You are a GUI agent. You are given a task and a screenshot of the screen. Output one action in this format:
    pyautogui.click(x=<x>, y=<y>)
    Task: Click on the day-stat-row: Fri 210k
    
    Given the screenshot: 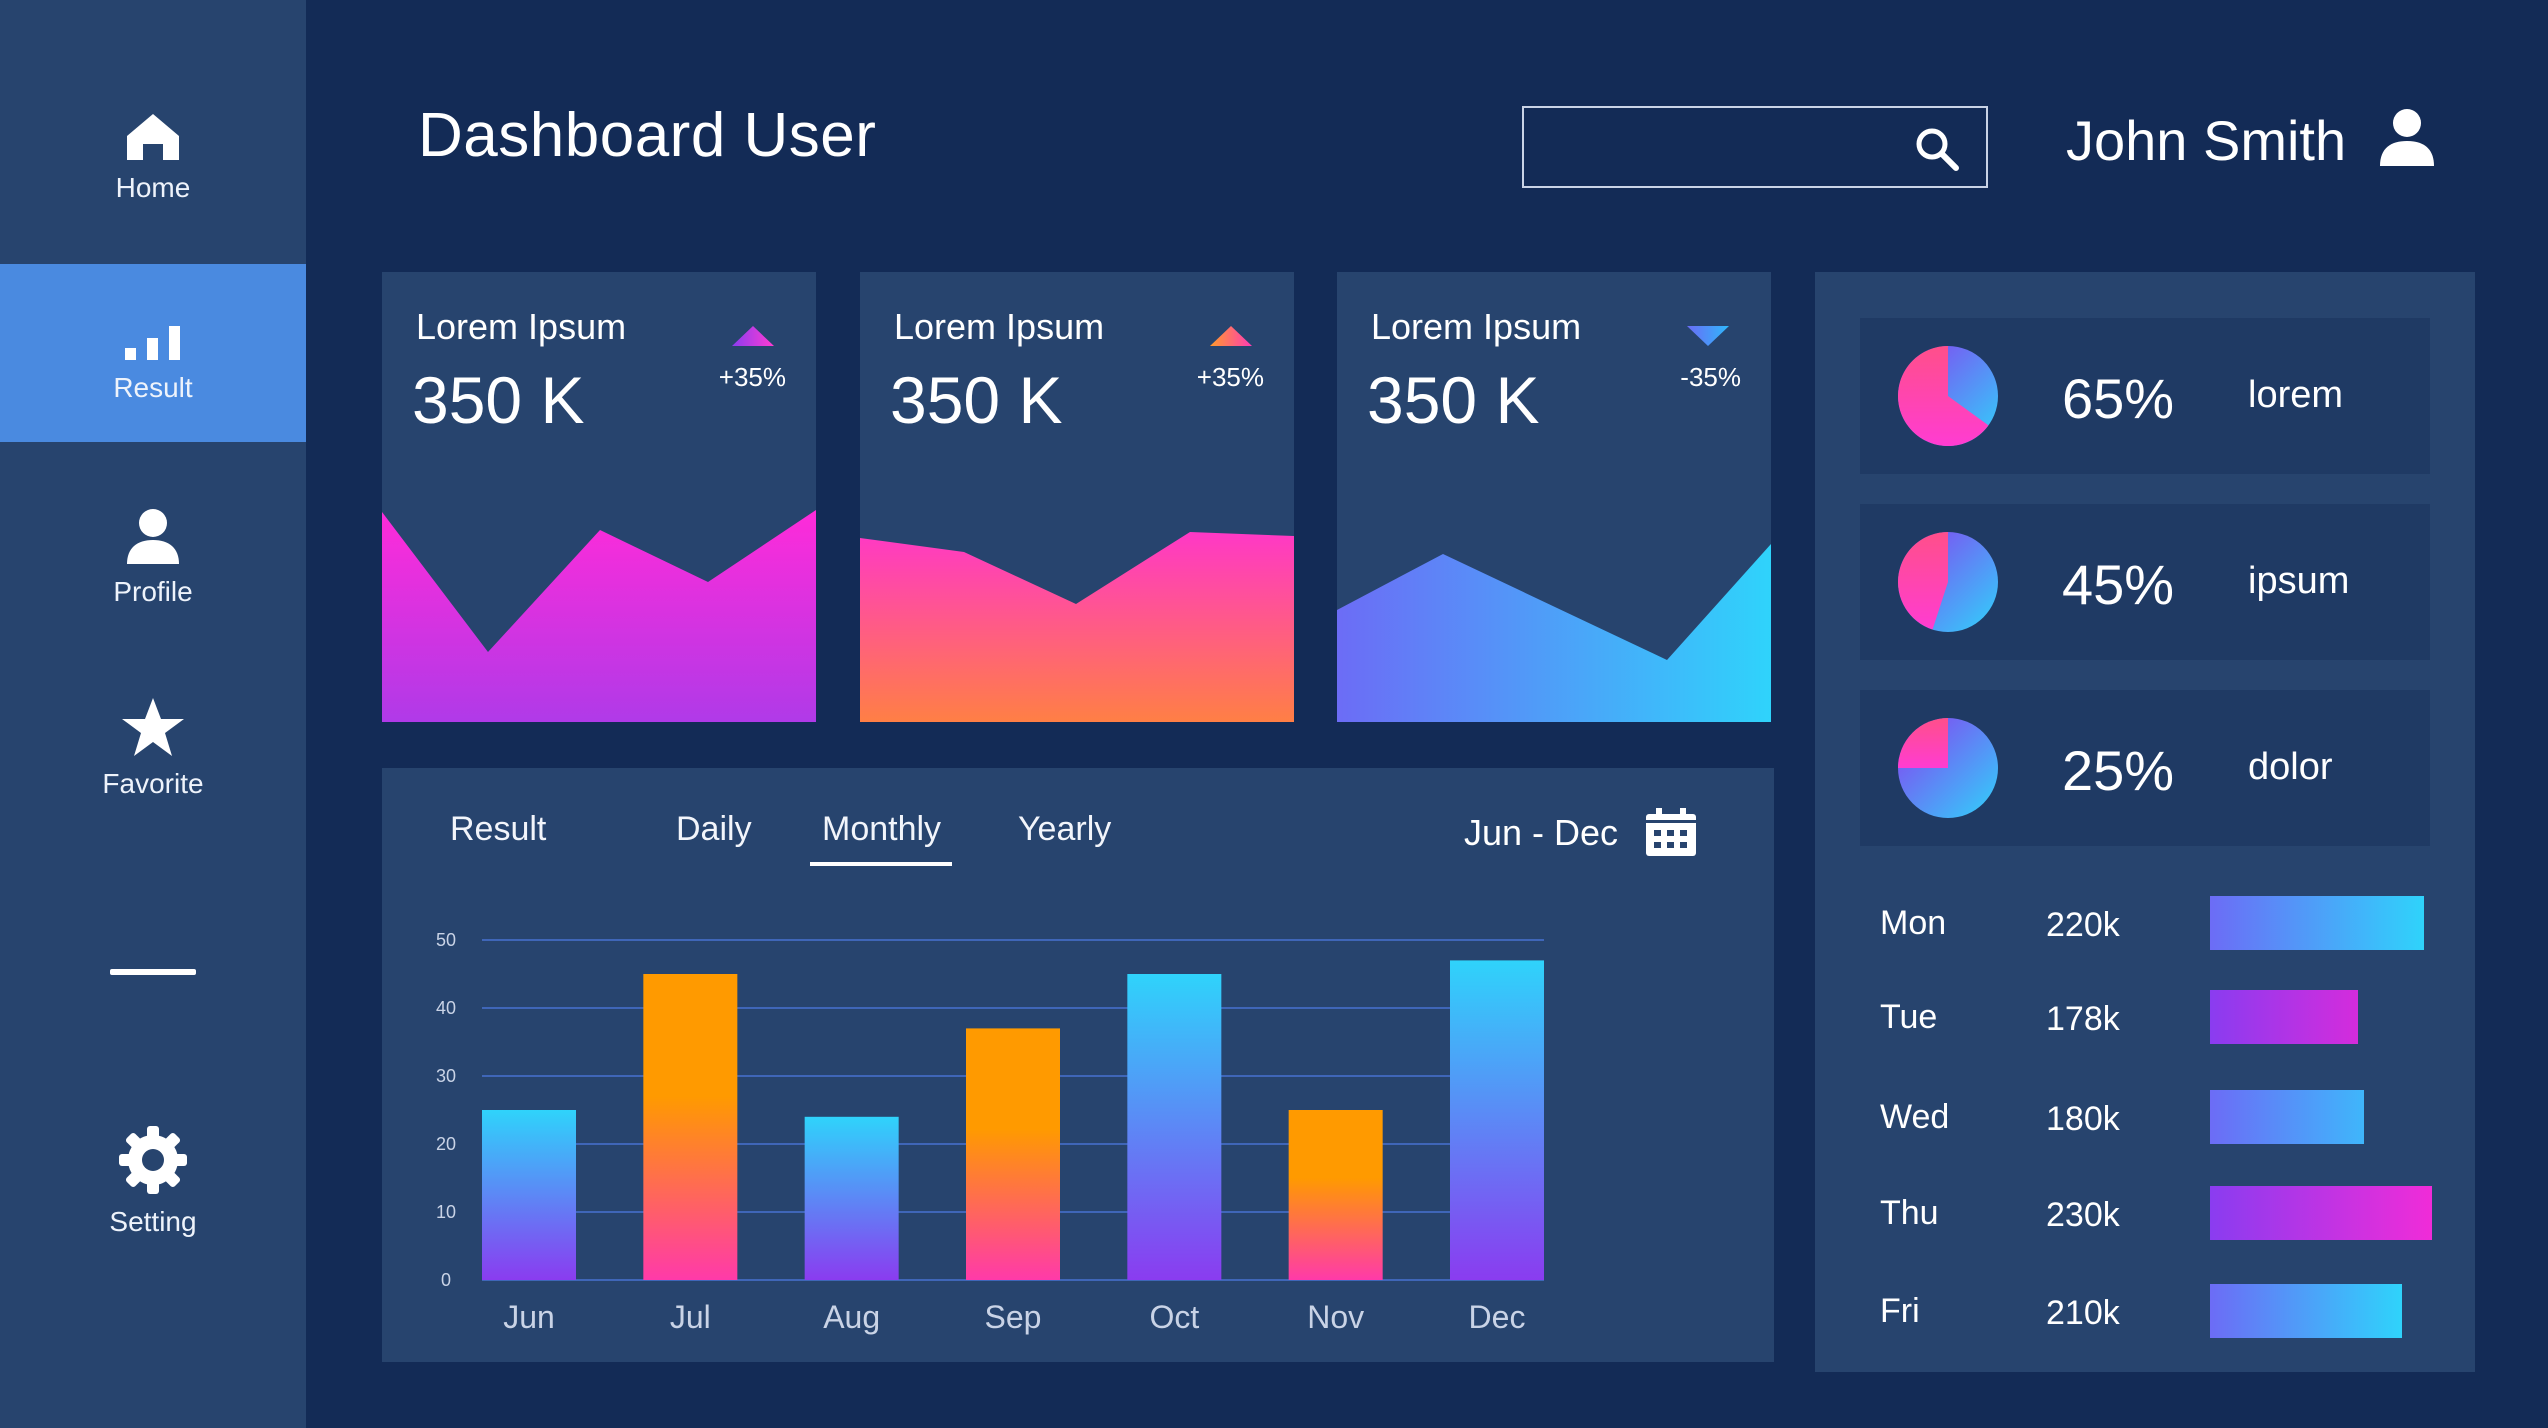 What is the action you would take?
    pyautogui.click(x=2160, y=1312)
    